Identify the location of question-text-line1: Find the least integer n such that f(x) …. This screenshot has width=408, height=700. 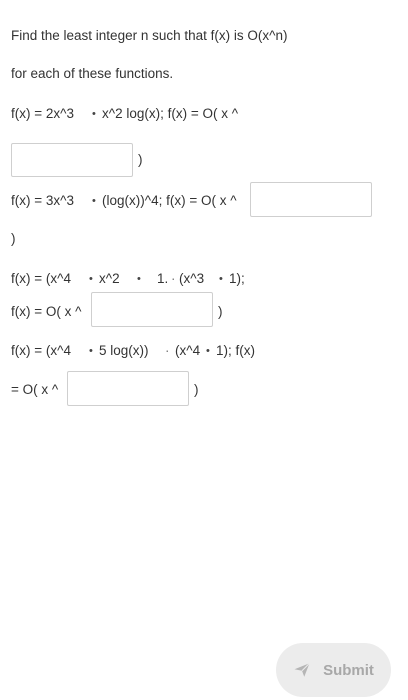
(149, 35).